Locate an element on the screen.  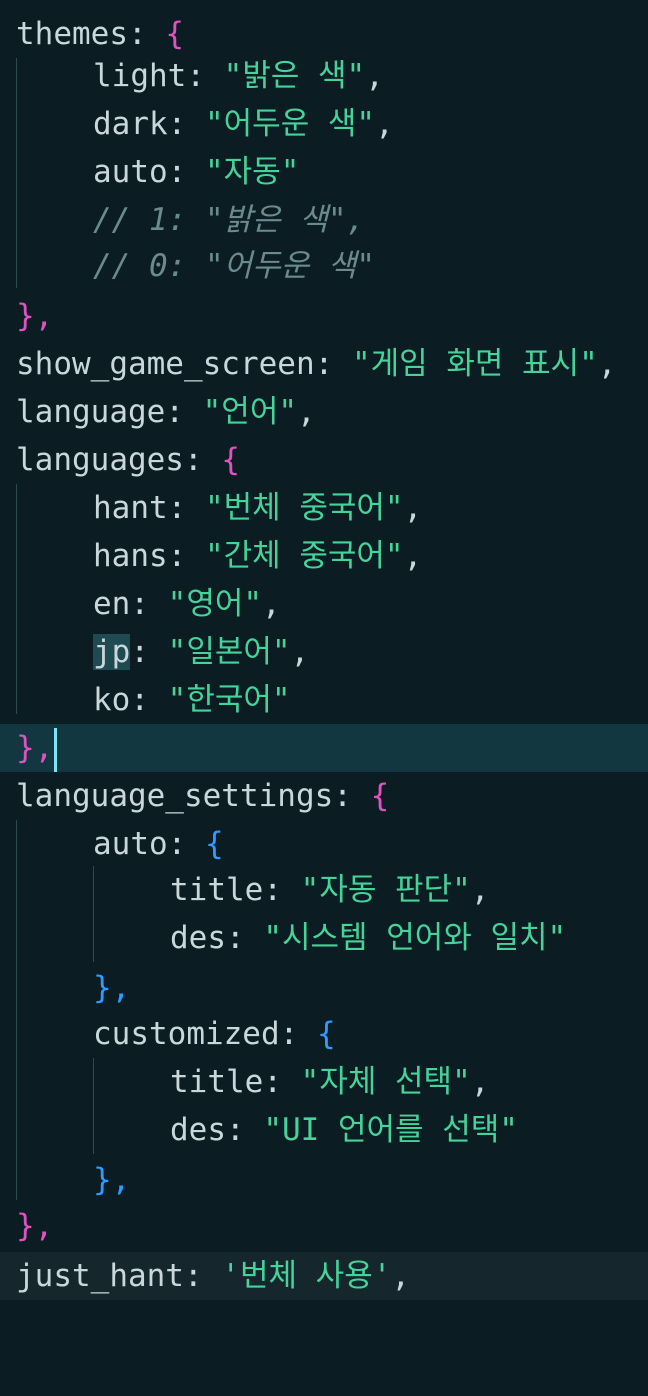
code-key: dark is located at coordinates (130, 124).